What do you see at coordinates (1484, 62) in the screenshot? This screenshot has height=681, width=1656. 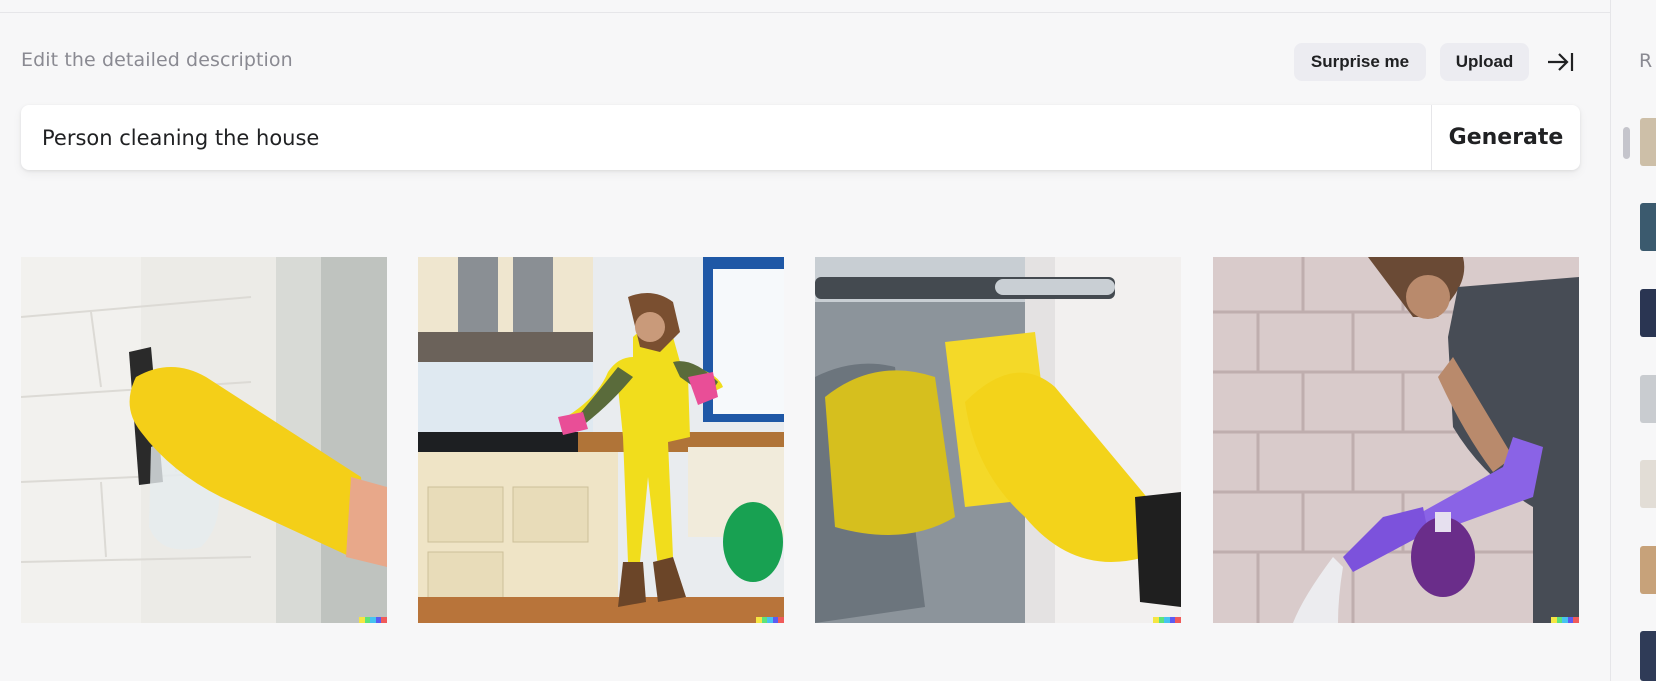 I see `upload-button: Upload` at bounding box center [1484, 62].